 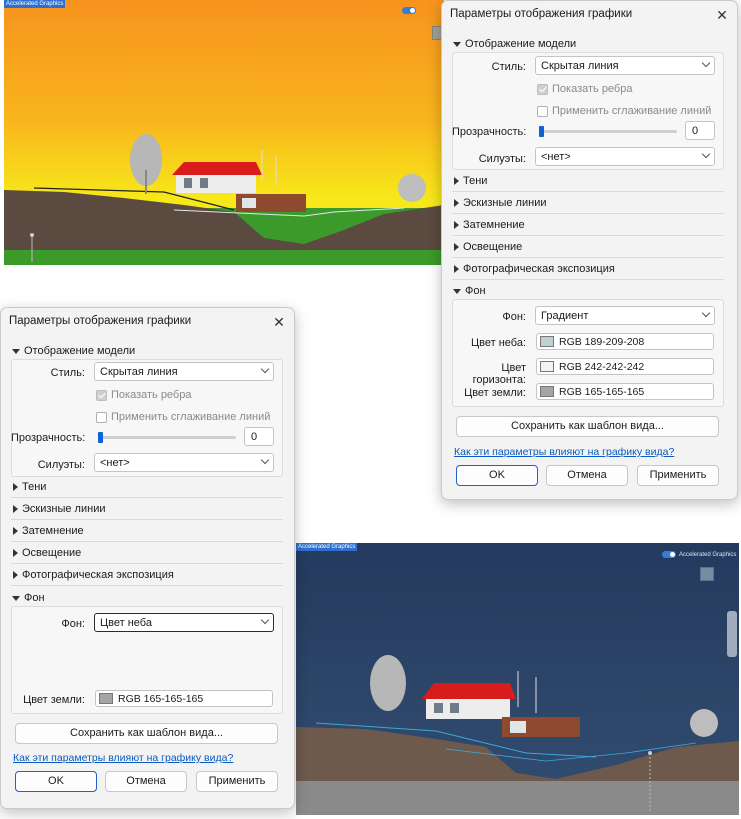 I want to click on ground-color-label: Цвет земли:, so click(x=54, y=700).